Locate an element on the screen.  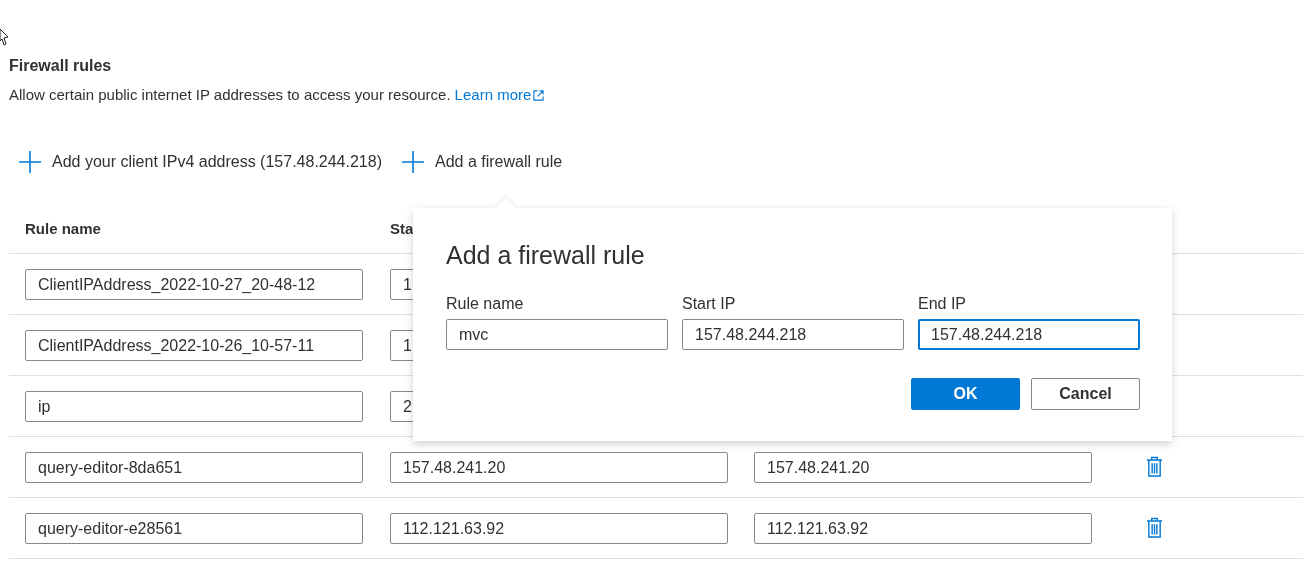
start-ip-field: 112.121.63.92 is located at coordinates (559, 528).